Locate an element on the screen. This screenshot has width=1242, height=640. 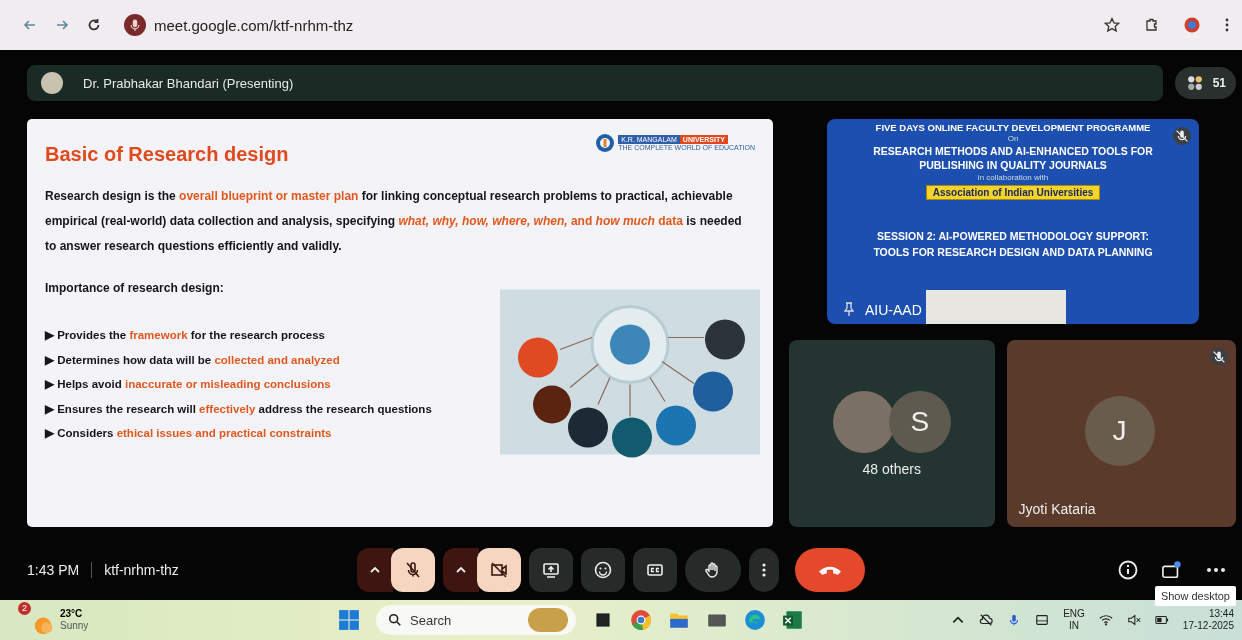
partner-label: Association of Indian Universities is located at coordinates (1013, 192).